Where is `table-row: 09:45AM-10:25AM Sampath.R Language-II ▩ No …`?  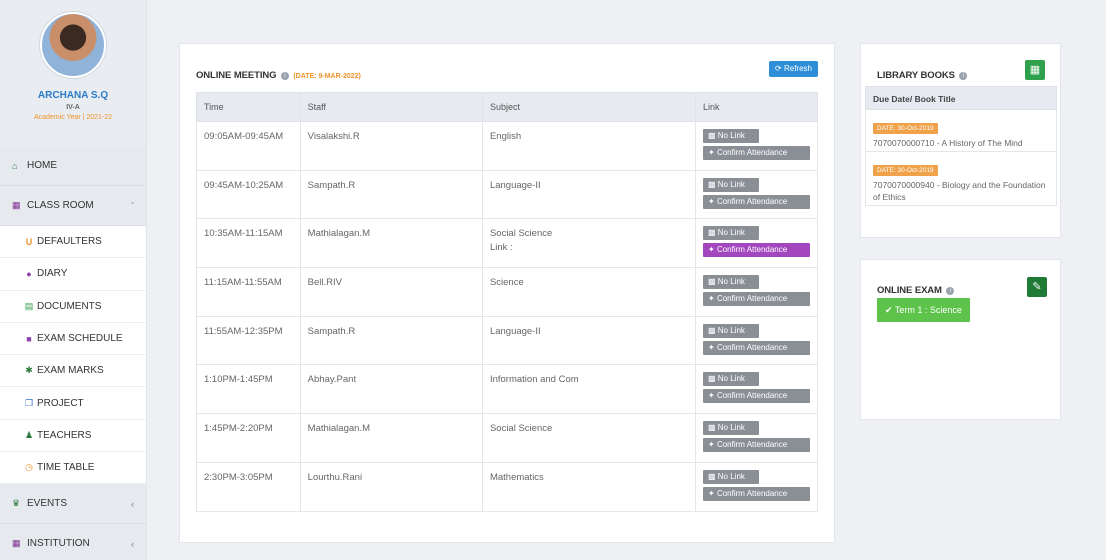 table-row: 09:45AM-10:25AM Sampath.R Language-II ▩ No … is located at coordinates (507, 194).